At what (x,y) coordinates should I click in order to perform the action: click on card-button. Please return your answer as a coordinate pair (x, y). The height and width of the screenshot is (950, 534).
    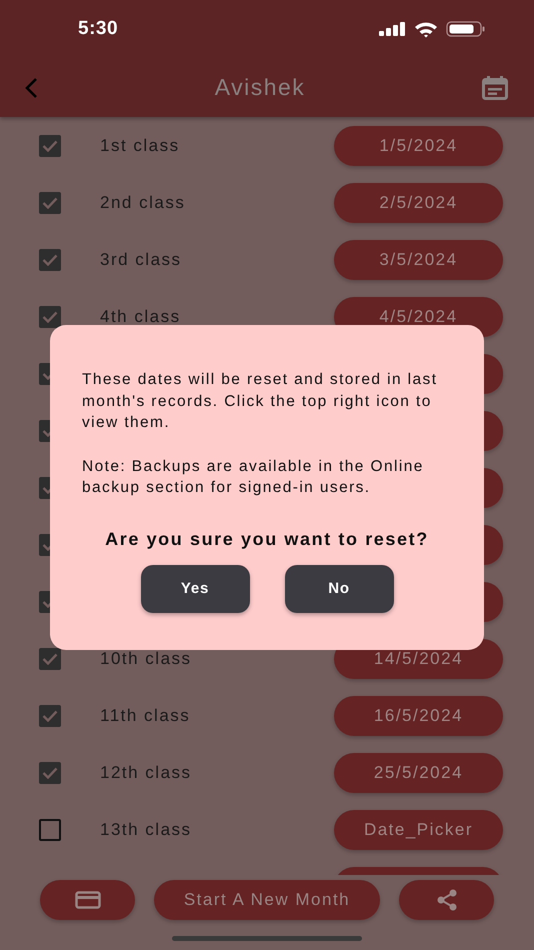
    Looking at the image, I should click on (87, 900).